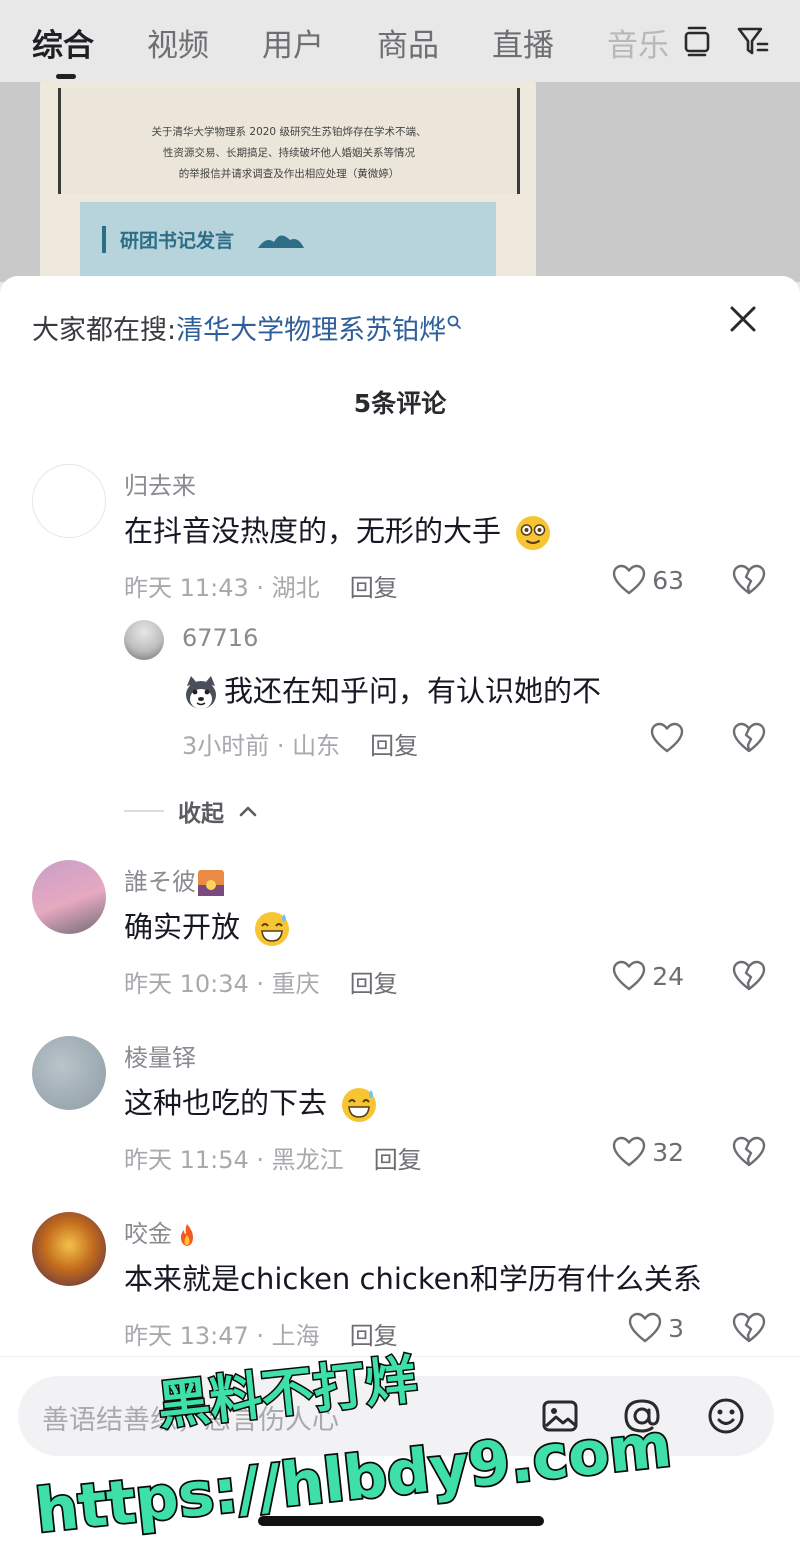 The image size is (800, 1542). I want to click on like-button: 63, so click(648, 580).